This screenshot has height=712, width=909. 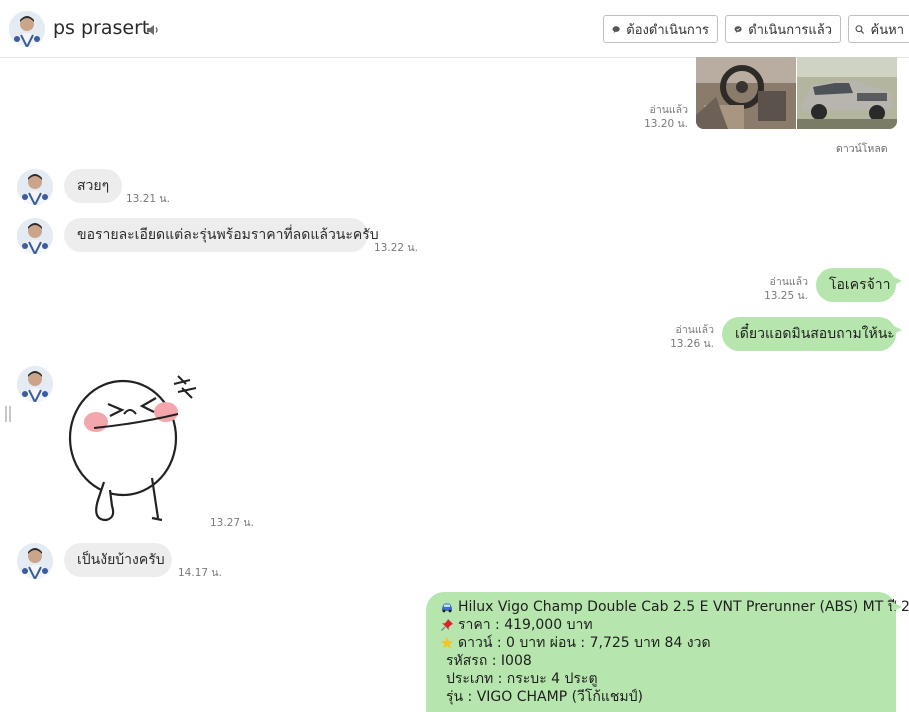 I want to click on listing-down-payment: ดาวน์ : 0 บาท ผ่อน : 7,725 บาท 84 งวด, so click(x=584, y=643).